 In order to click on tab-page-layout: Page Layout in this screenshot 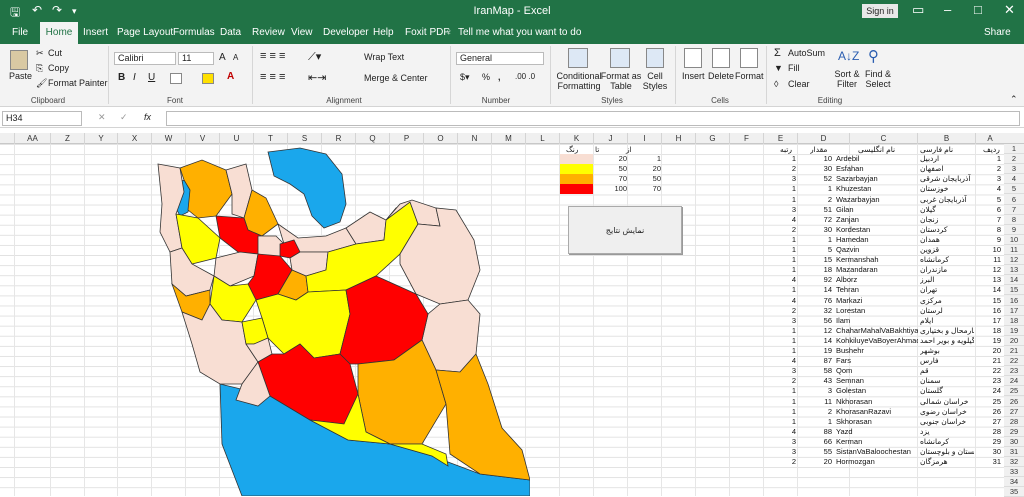, I will do `click(145, 32)`.